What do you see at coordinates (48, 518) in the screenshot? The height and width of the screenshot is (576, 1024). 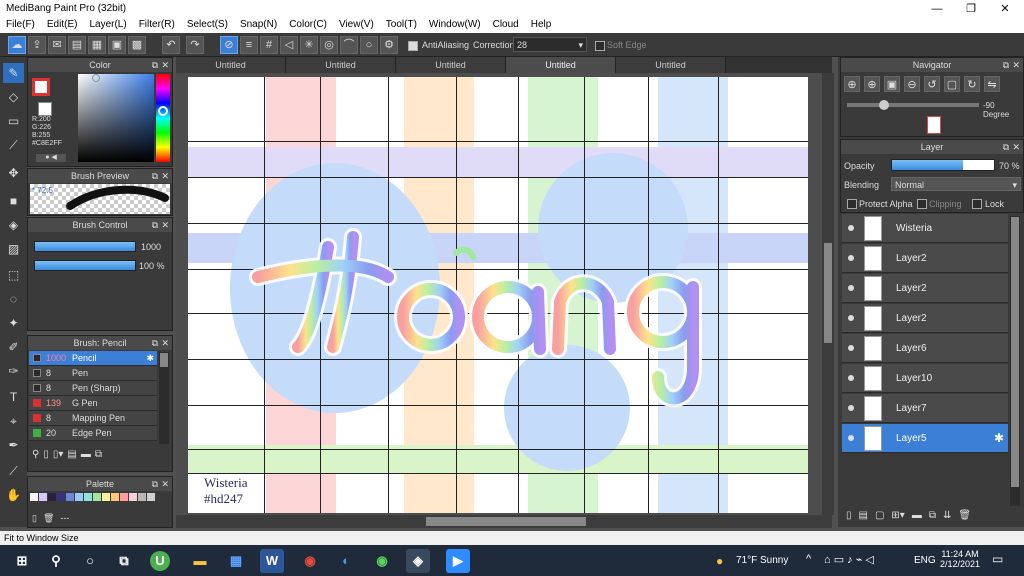 I see `delete-icon: 🗑` at bounding box center [48, 518].